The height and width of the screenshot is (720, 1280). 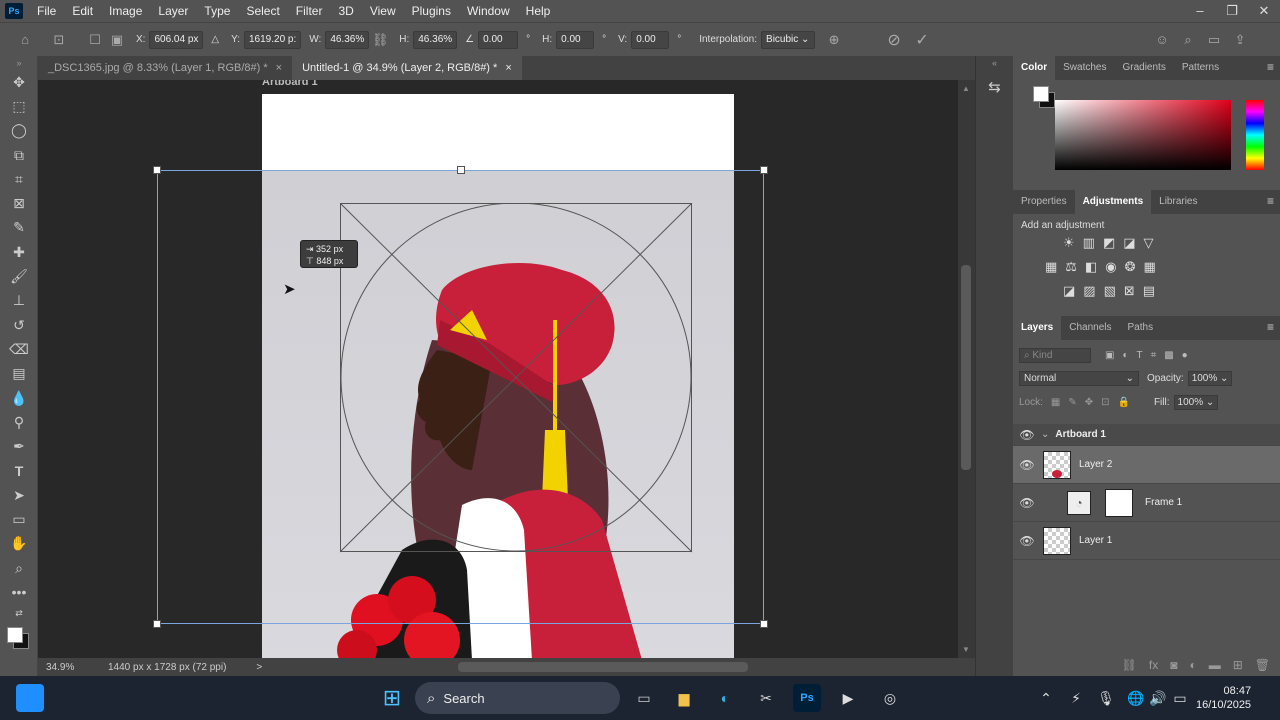 I want to click on tab-libraries: Libraries, so click(x=1178, y=202).